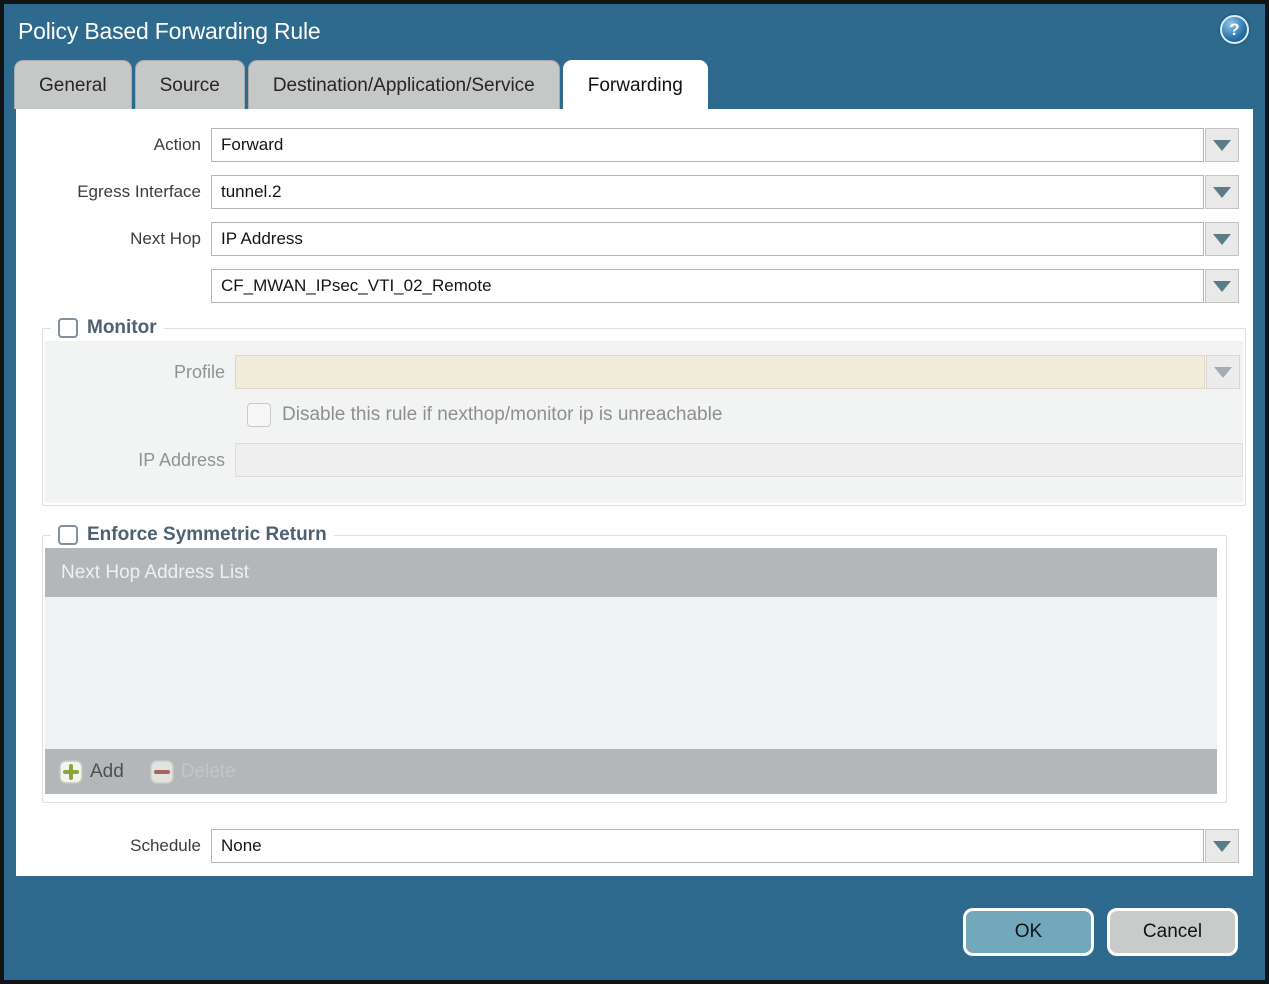 The image size is (1269, 984). I want to click on ok-button: OK, so click(1028, 932).